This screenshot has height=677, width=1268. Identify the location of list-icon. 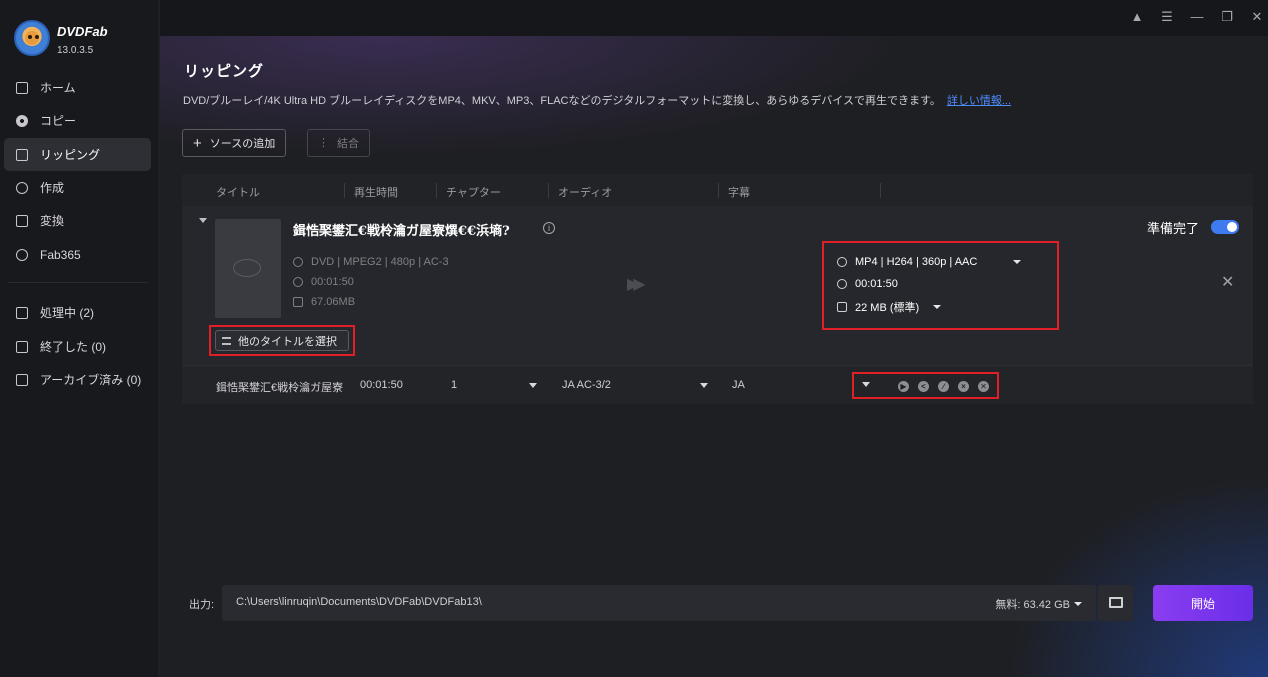
(226, 340).